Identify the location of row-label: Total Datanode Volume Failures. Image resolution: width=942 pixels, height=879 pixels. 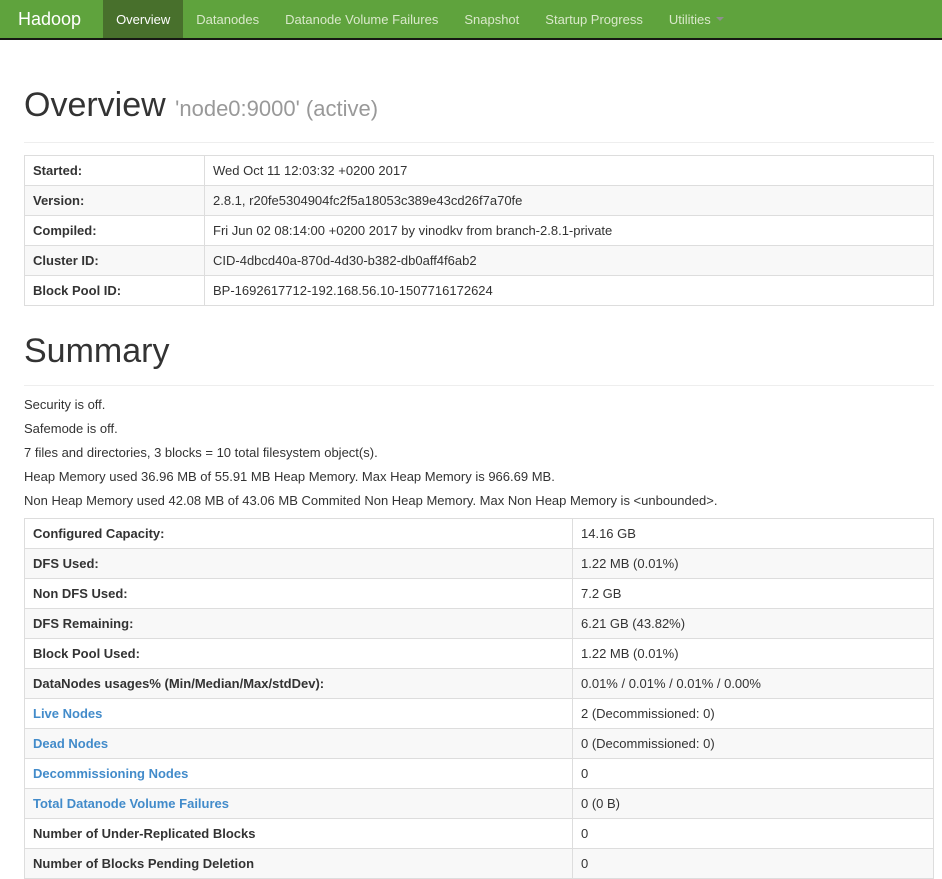
(298, 803).